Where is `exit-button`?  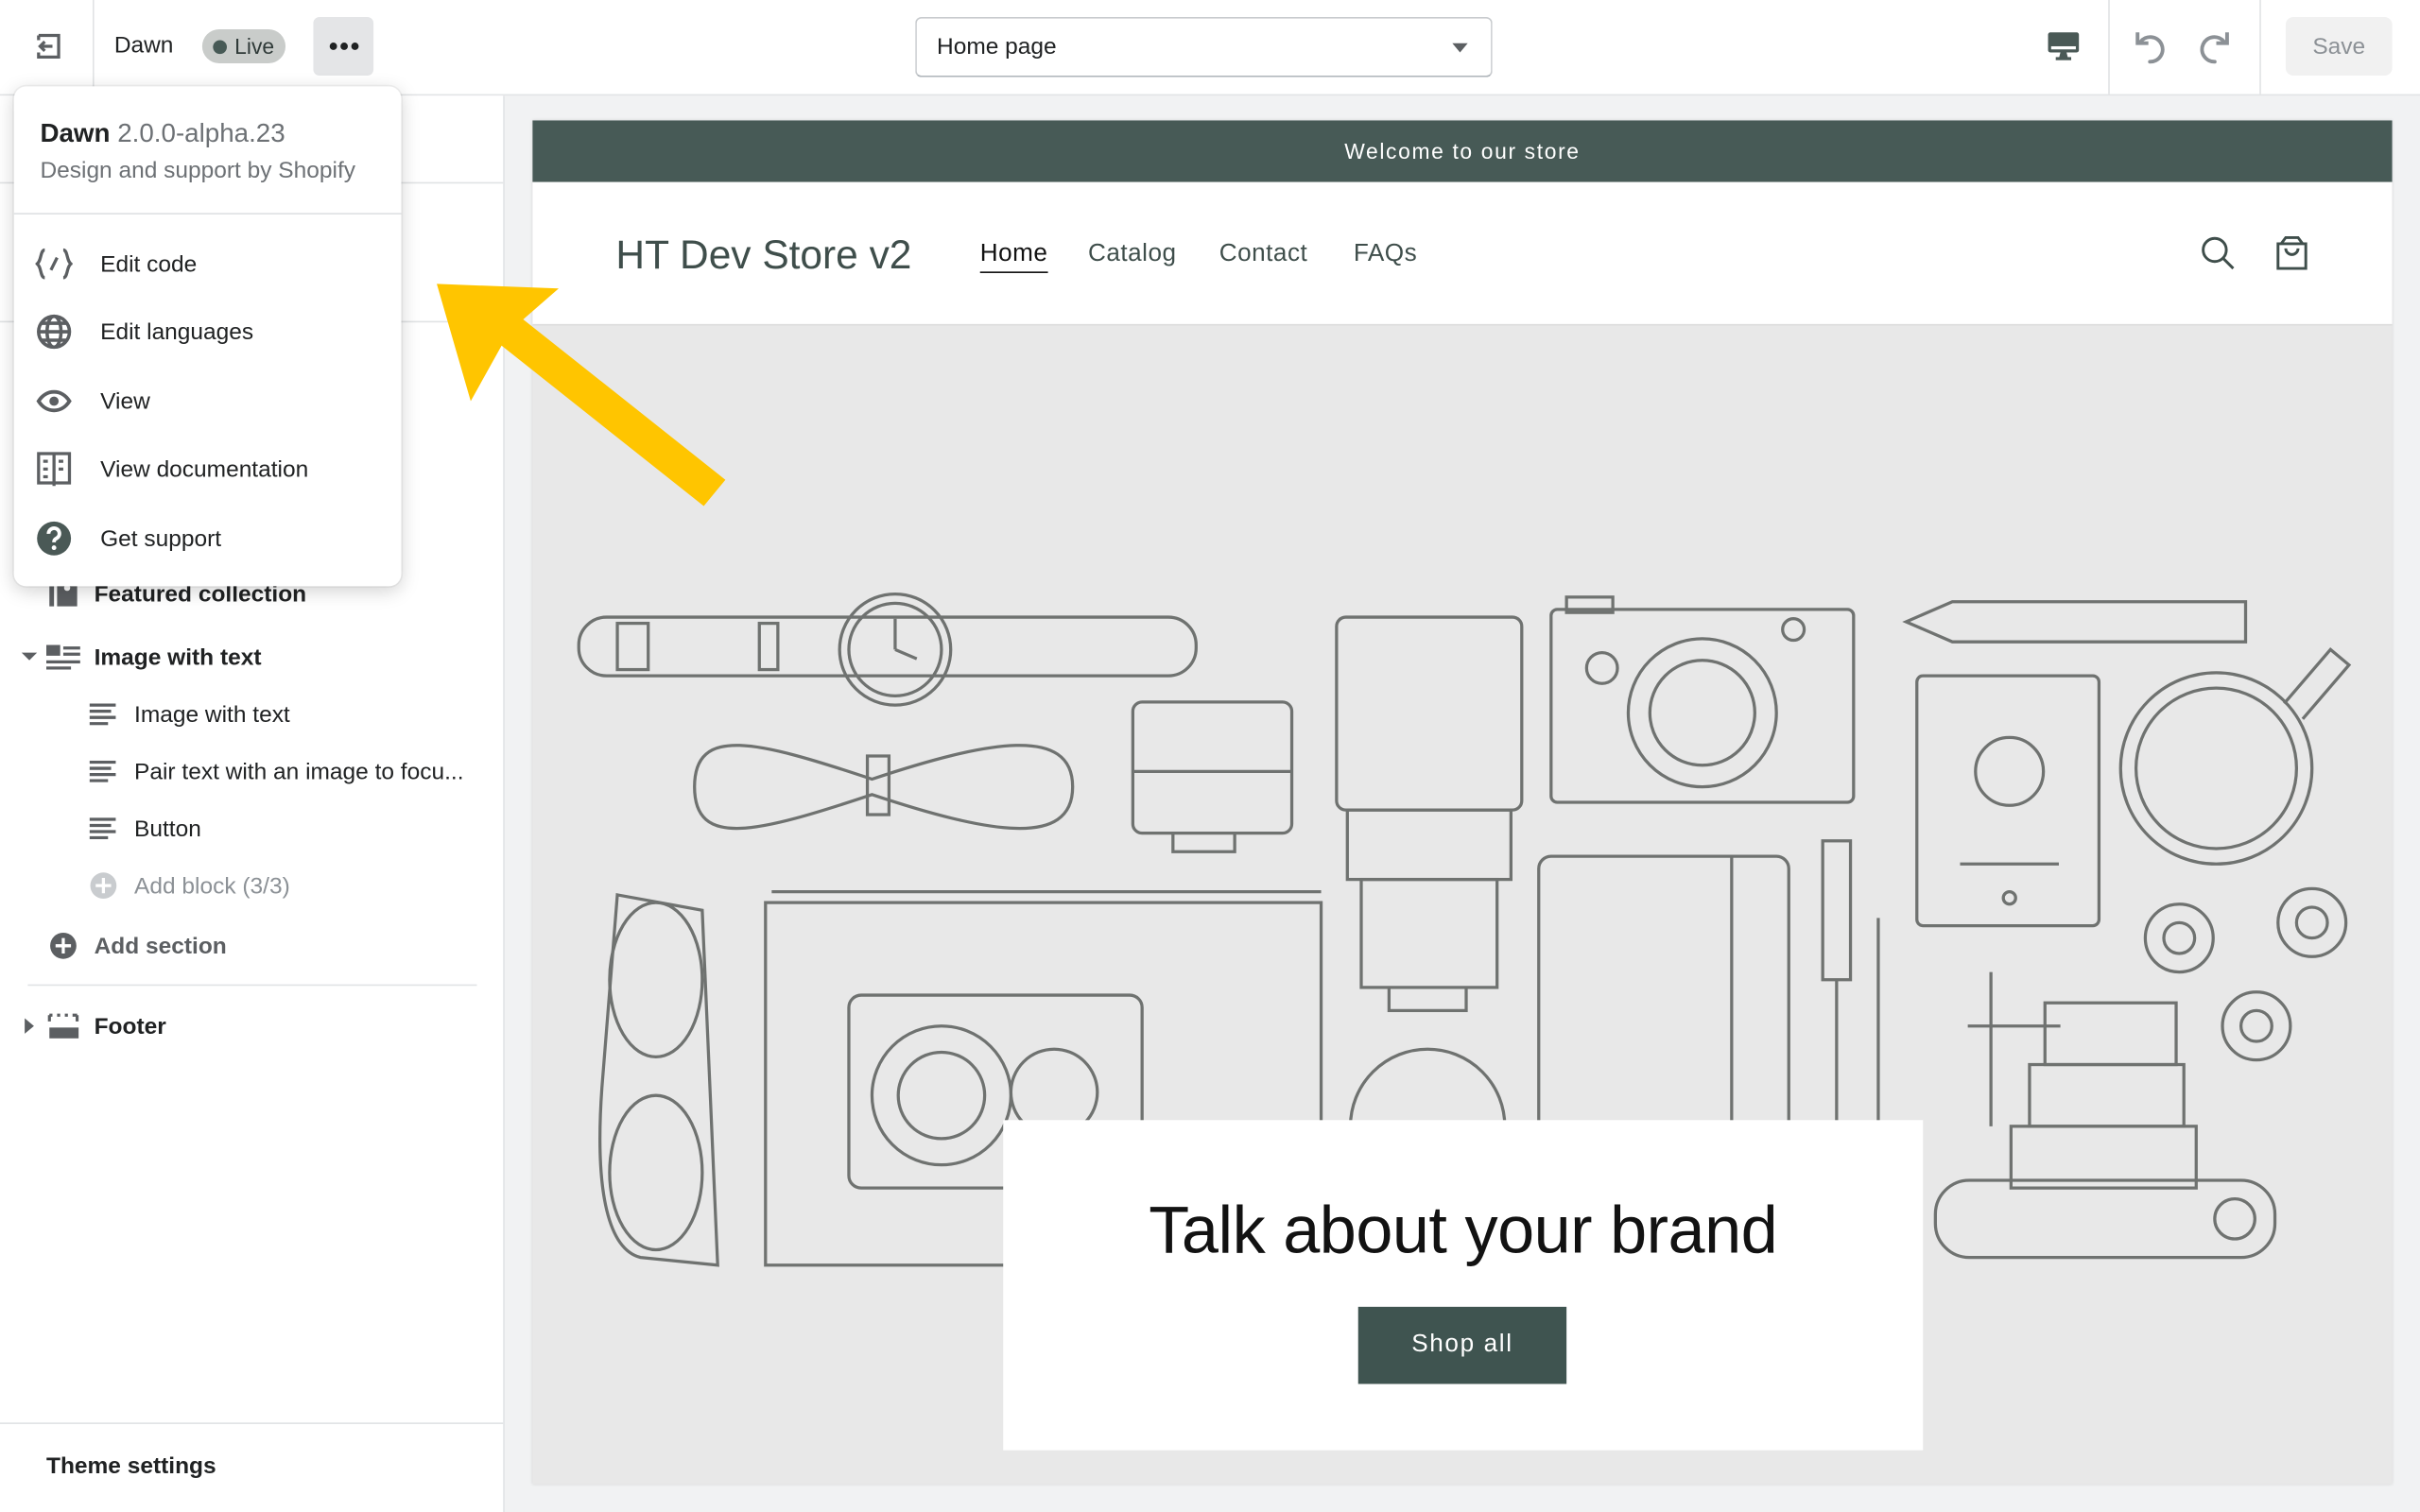
exit-button is located at coordinates (48, 46).